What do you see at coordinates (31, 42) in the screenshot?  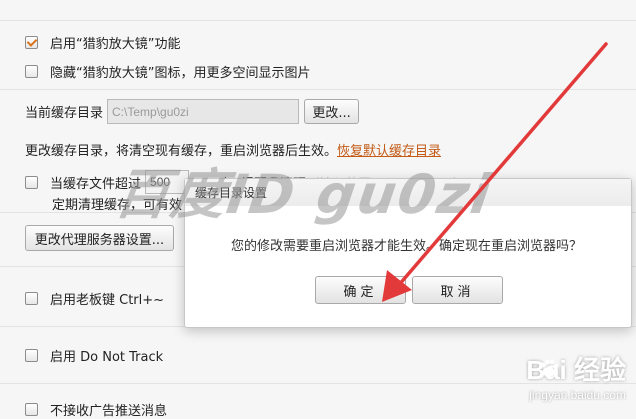 I see `enable-magnifier-checkbox` at bounding box center [31, 42].